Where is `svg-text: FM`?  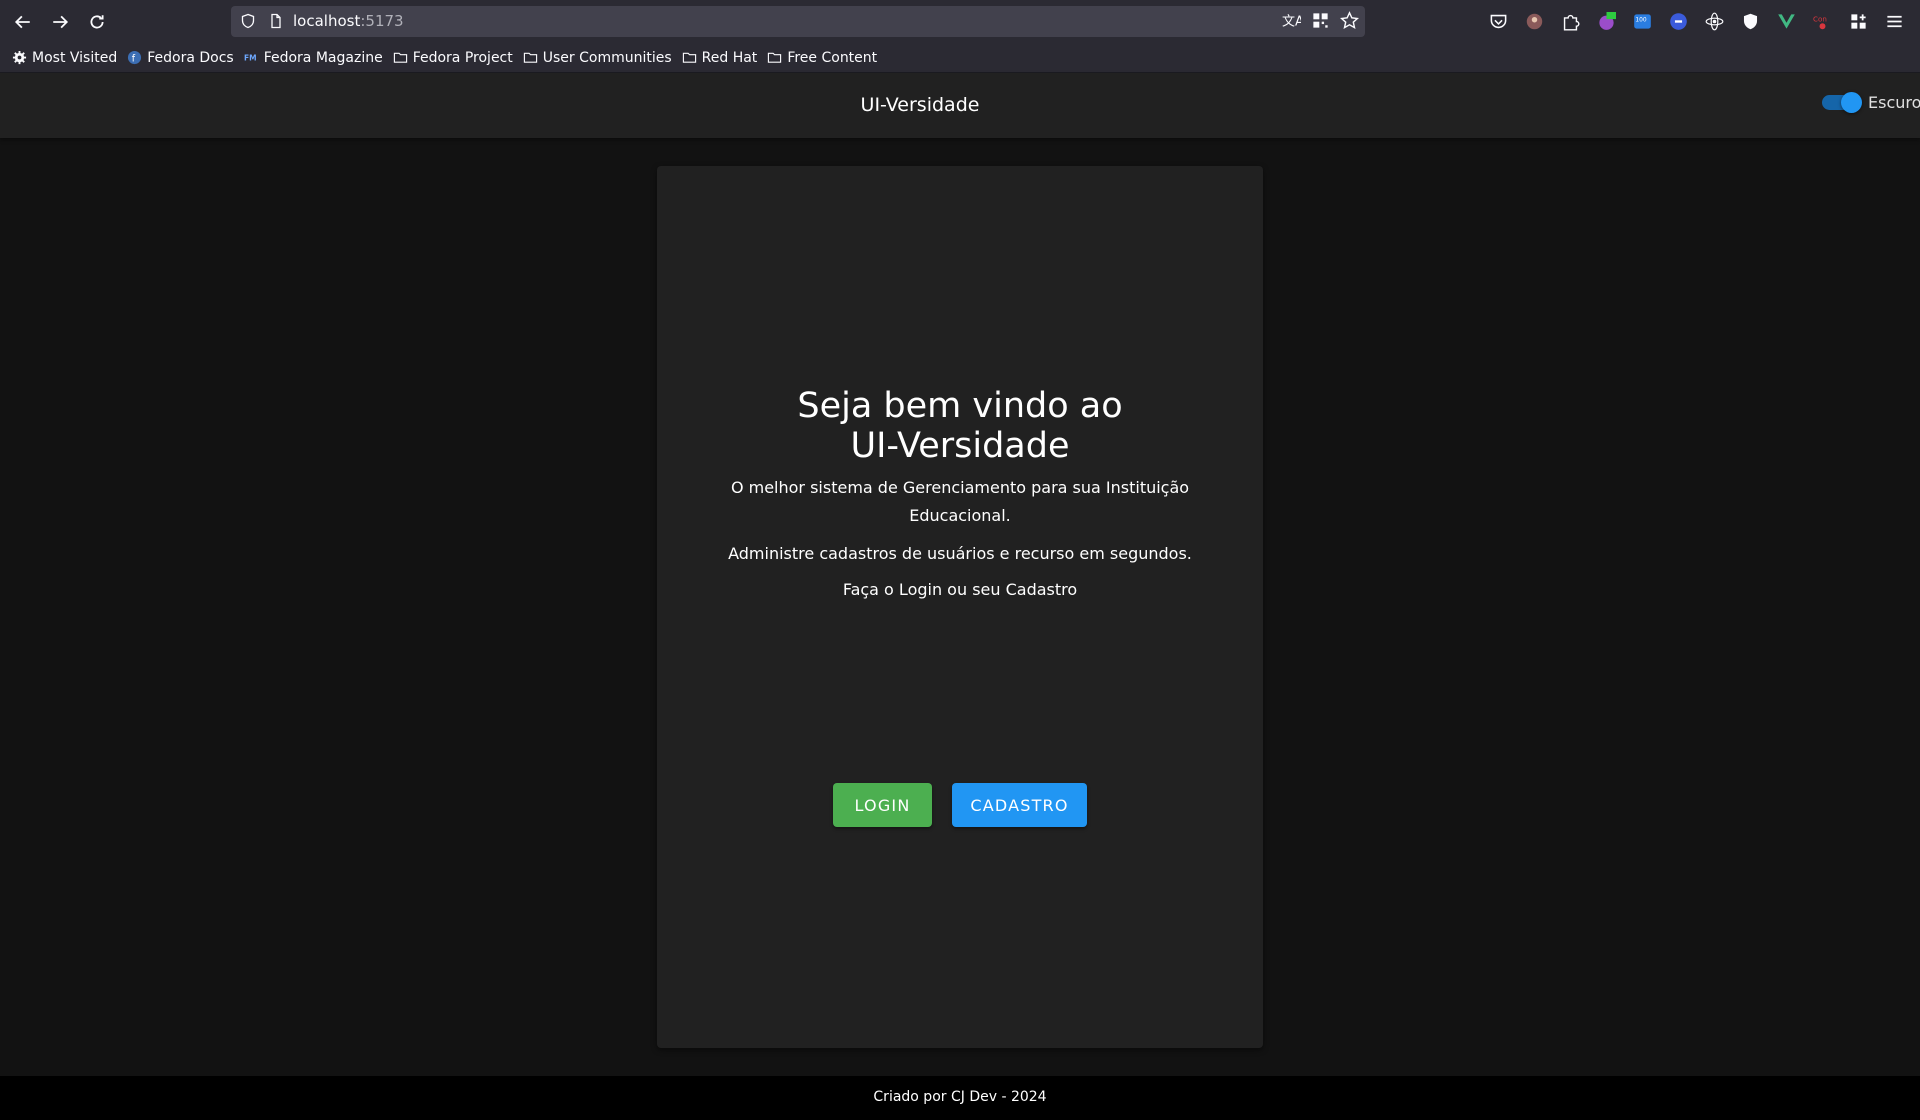 svg-text: FM is located at coordinates (250, 57).